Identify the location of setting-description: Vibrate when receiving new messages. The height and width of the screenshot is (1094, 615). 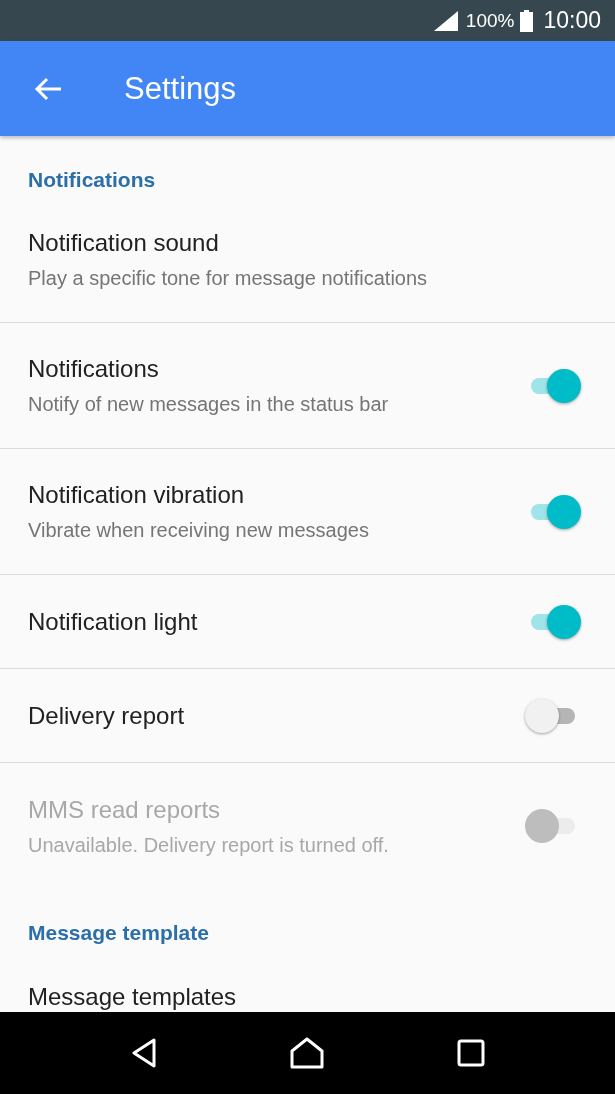
(199, 530).